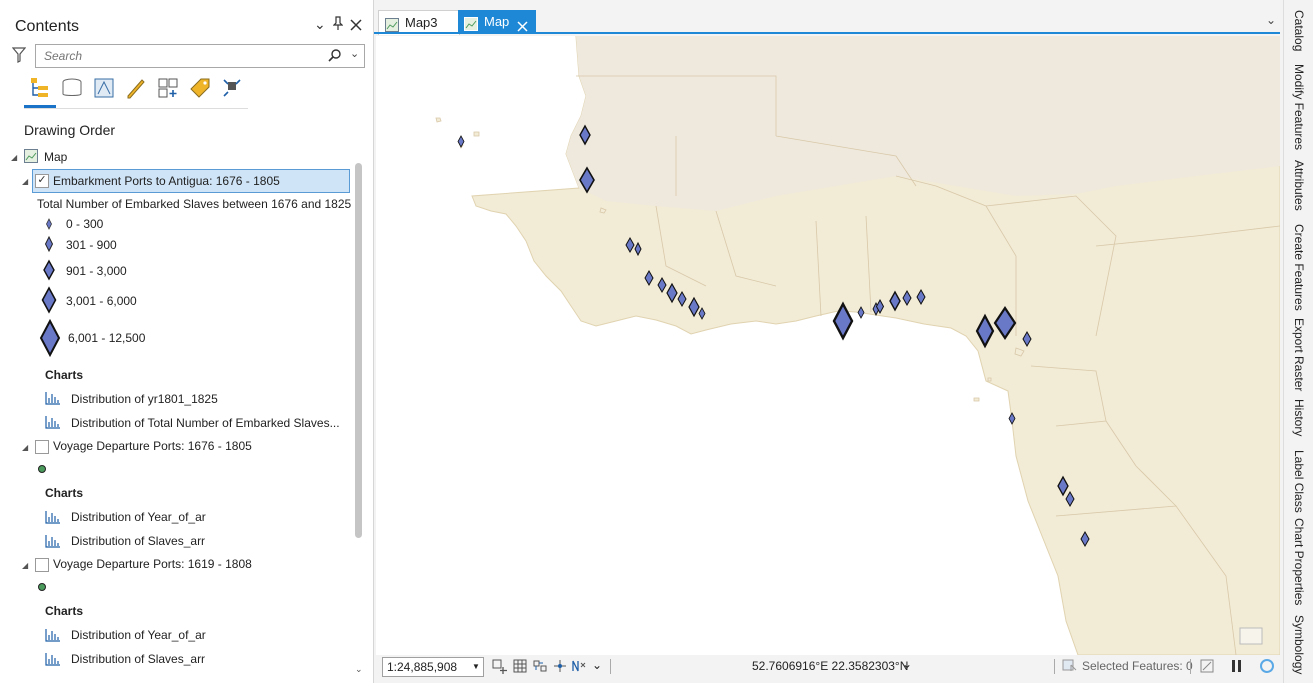  What do you see at coordinates (152, 446) in the screenshot?
I see `layer-name: Voyage Departure Ports: 1676 - 1805` at bounding box center [152, 446].